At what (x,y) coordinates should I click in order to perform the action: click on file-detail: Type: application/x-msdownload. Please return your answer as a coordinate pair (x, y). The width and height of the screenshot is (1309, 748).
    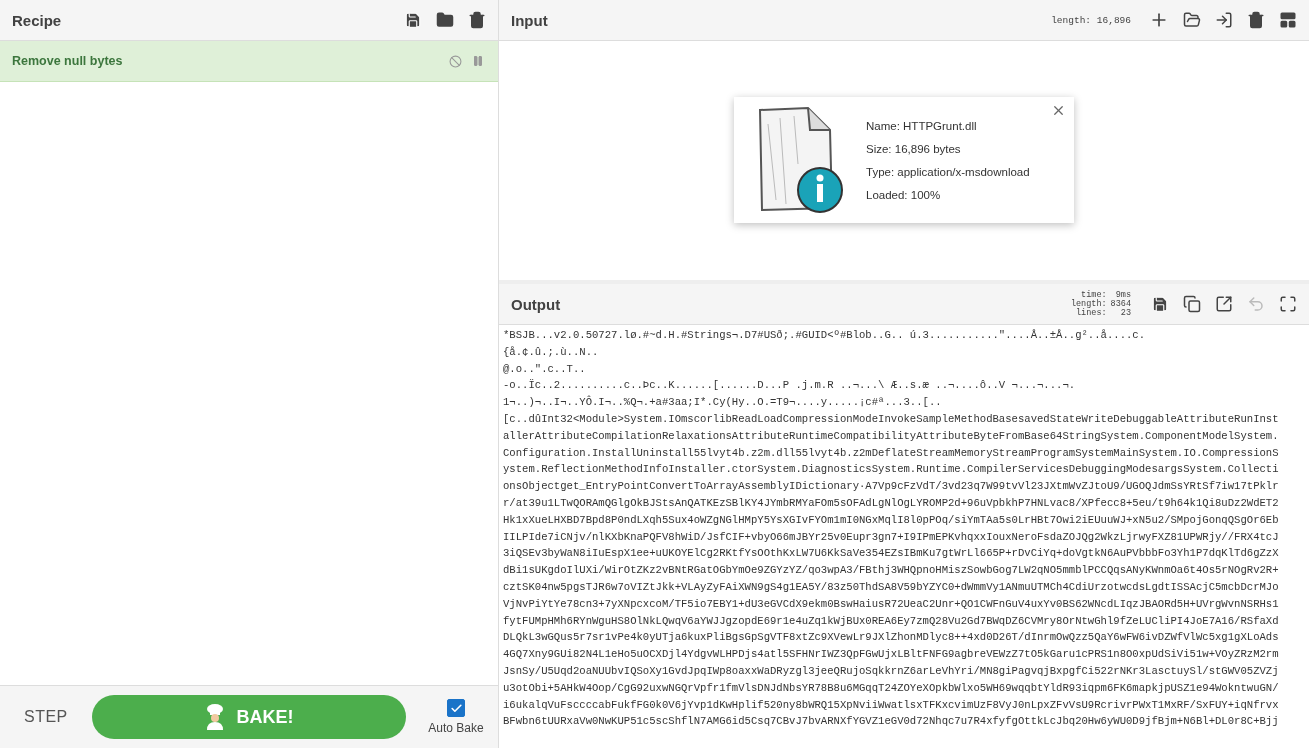
    Looking at the image, I should click on (948, 171).